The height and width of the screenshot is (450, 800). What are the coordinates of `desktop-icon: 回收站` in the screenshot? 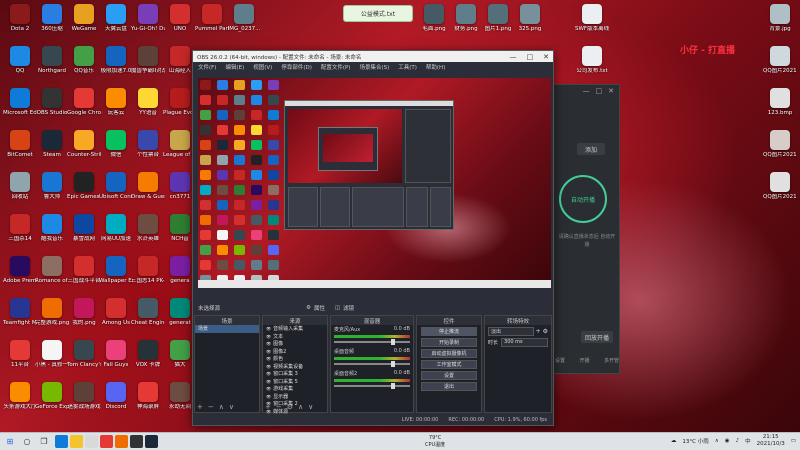 It's located at (20, 193).